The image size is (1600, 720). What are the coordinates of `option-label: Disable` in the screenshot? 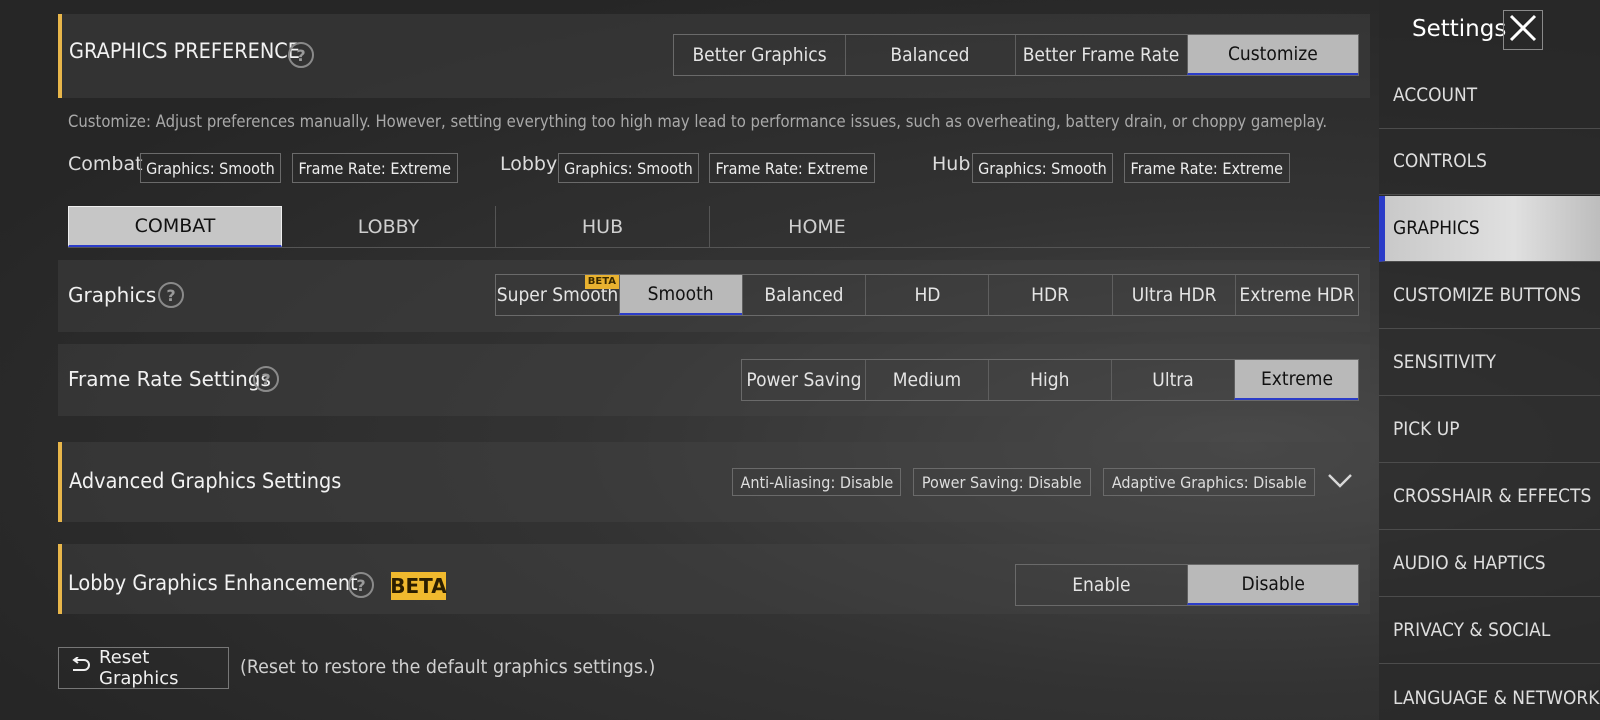 It's located at (1273, 584).